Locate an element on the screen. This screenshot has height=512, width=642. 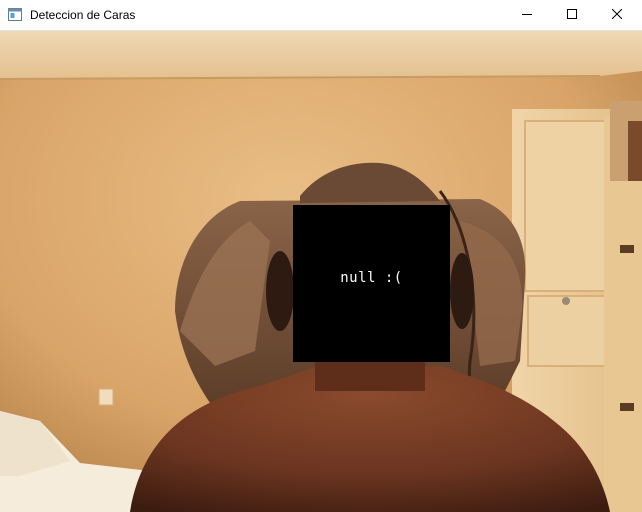
title-bar: Deteccion de Caras is located at coordinates (321, 15).